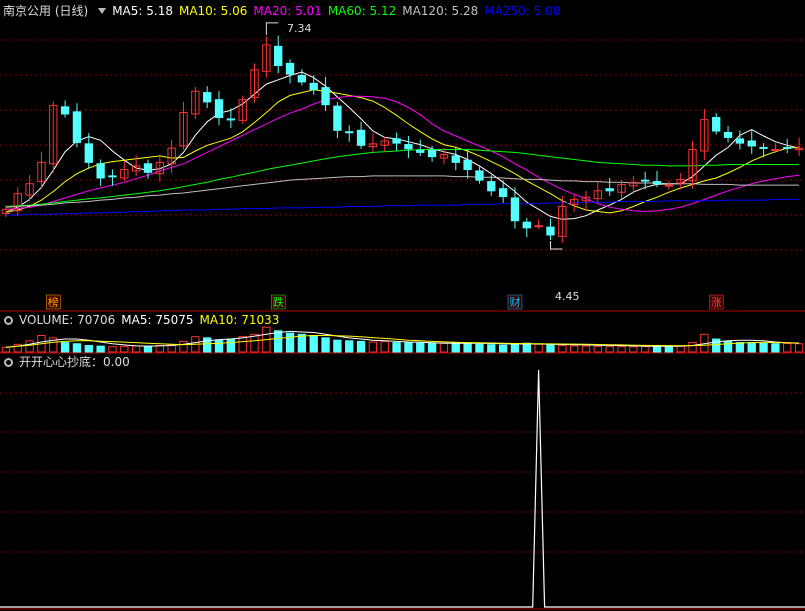 This screenshot has height=611, width=805. What do you see at coordinates (67, 320) in the screenshot?
I see `volume-label: VOLUME: 70706` at bounding box center [67, 320].